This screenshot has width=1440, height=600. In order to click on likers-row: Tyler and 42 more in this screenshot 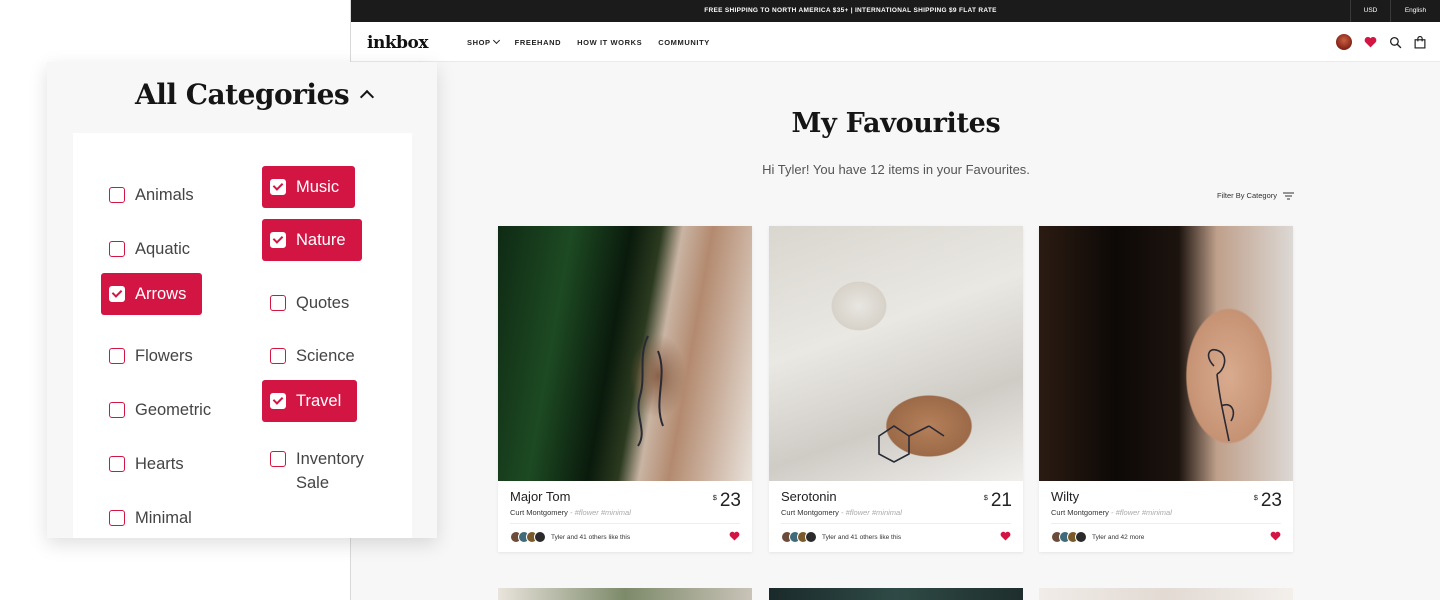, I will do `click(1097, 537)`.